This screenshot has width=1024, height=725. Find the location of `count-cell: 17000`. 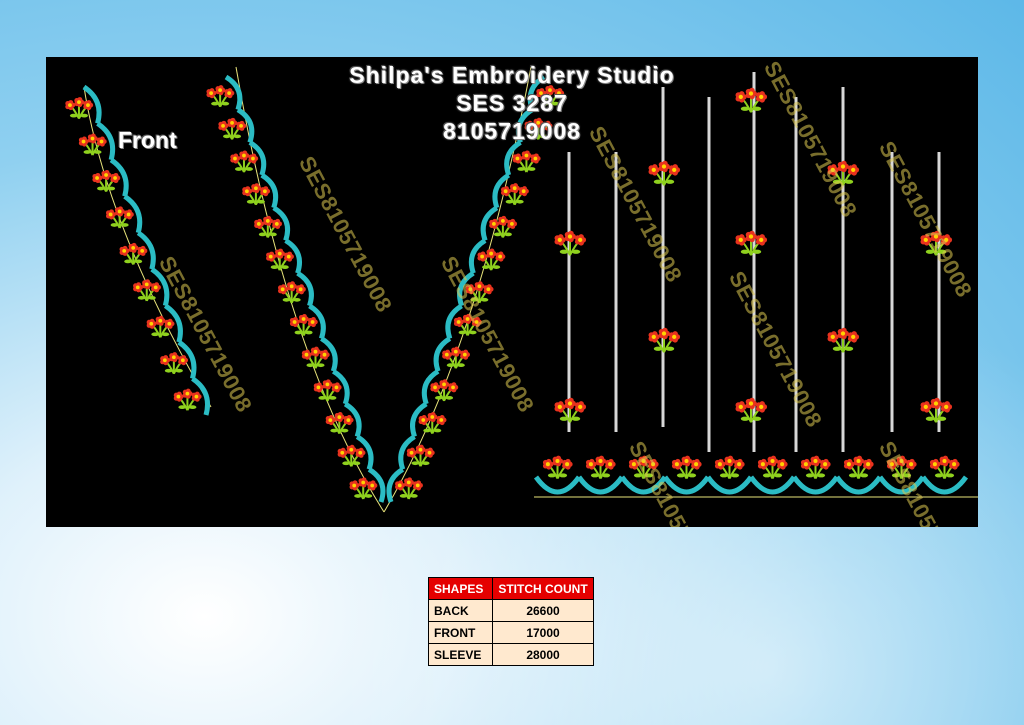

count-cell: 17000 is located at coordinates (543, 632).